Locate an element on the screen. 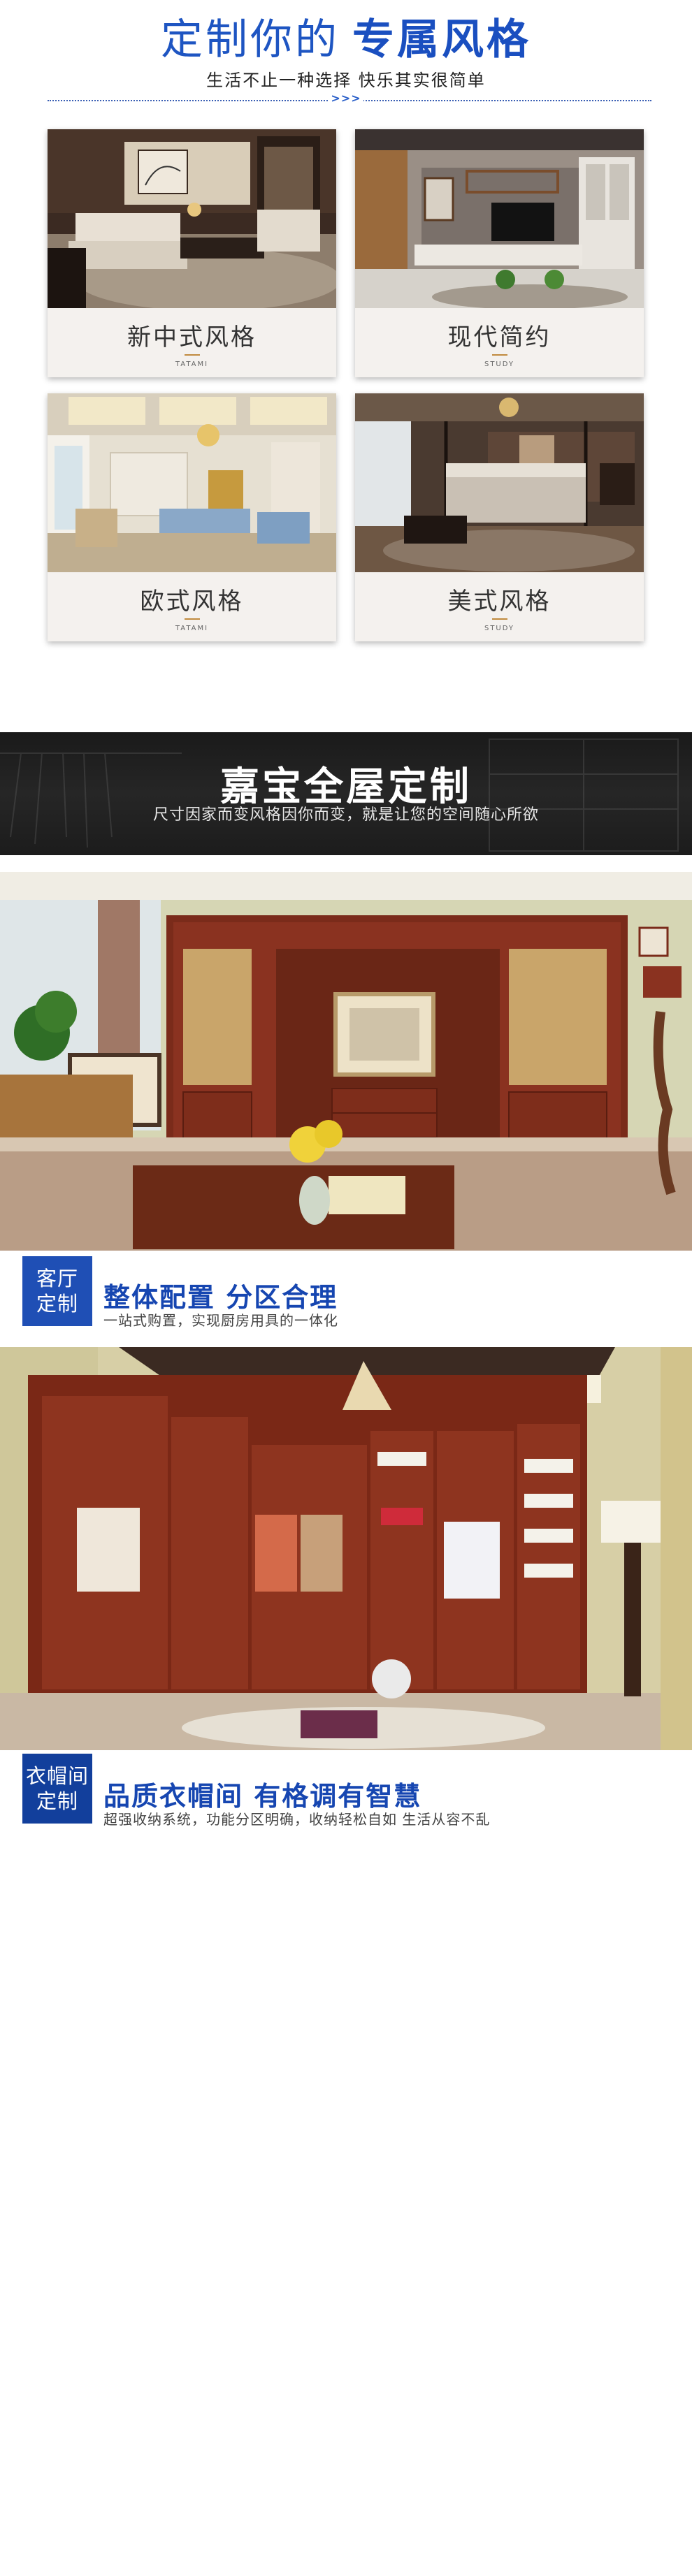  brand-banner: 嘉宝全屋定制 尺寸因家而变风格因你而变，就是让您的空间随心所欲 is located at coordinates (346, 793).